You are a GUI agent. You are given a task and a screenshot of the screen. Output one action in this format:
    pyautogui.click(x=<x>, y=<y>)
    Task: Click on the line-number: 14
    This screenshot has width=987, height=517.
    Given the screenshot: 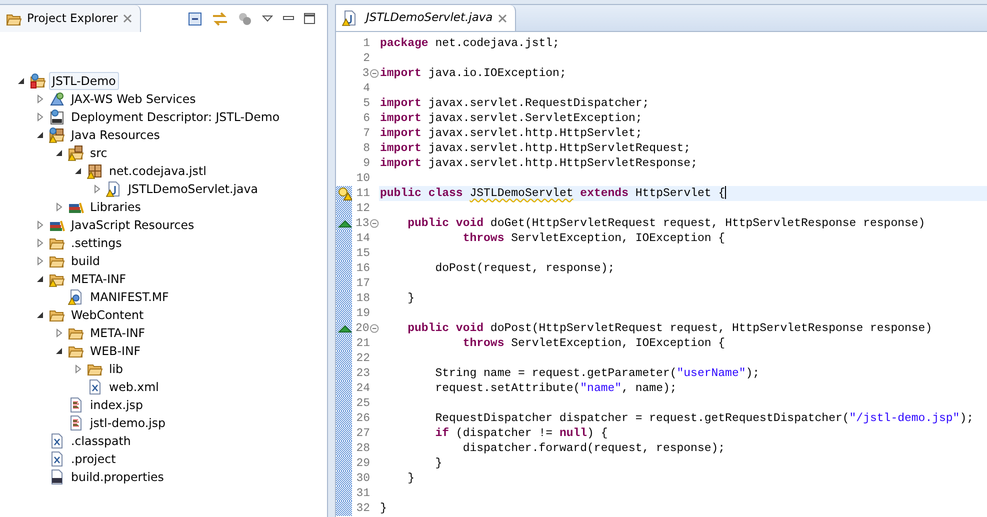 What is the action you would take?
    pyautogui.click(x=362, y=238)
    